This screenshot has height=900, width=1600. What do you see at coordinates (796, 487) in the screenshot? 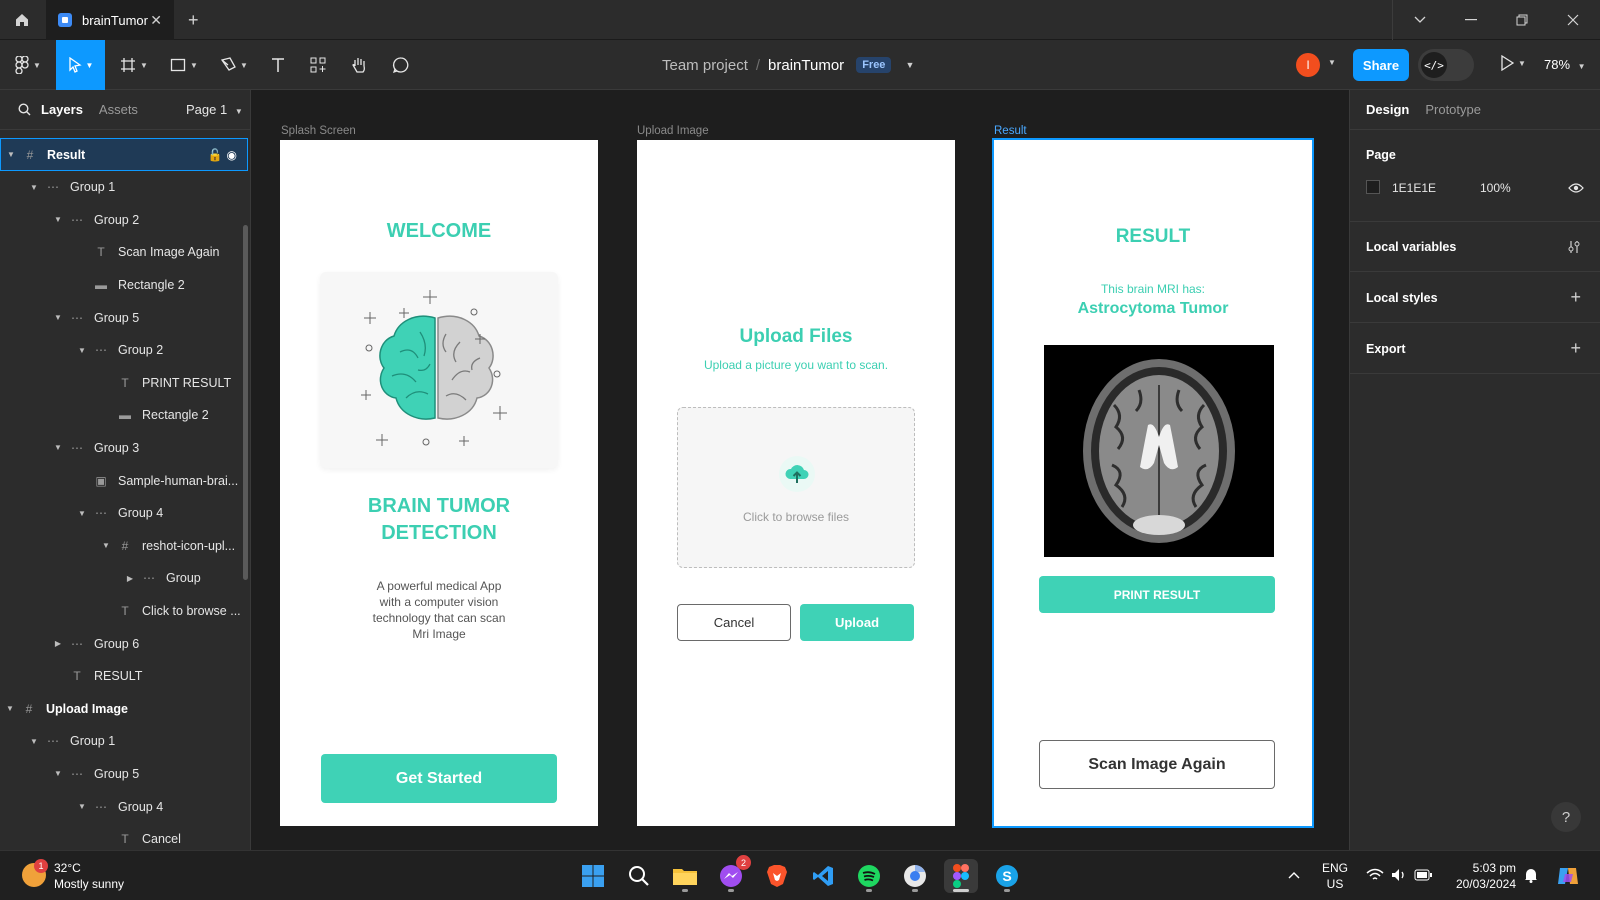
I see `dropzone: Click to browse files` at bounding box center [796, 487].